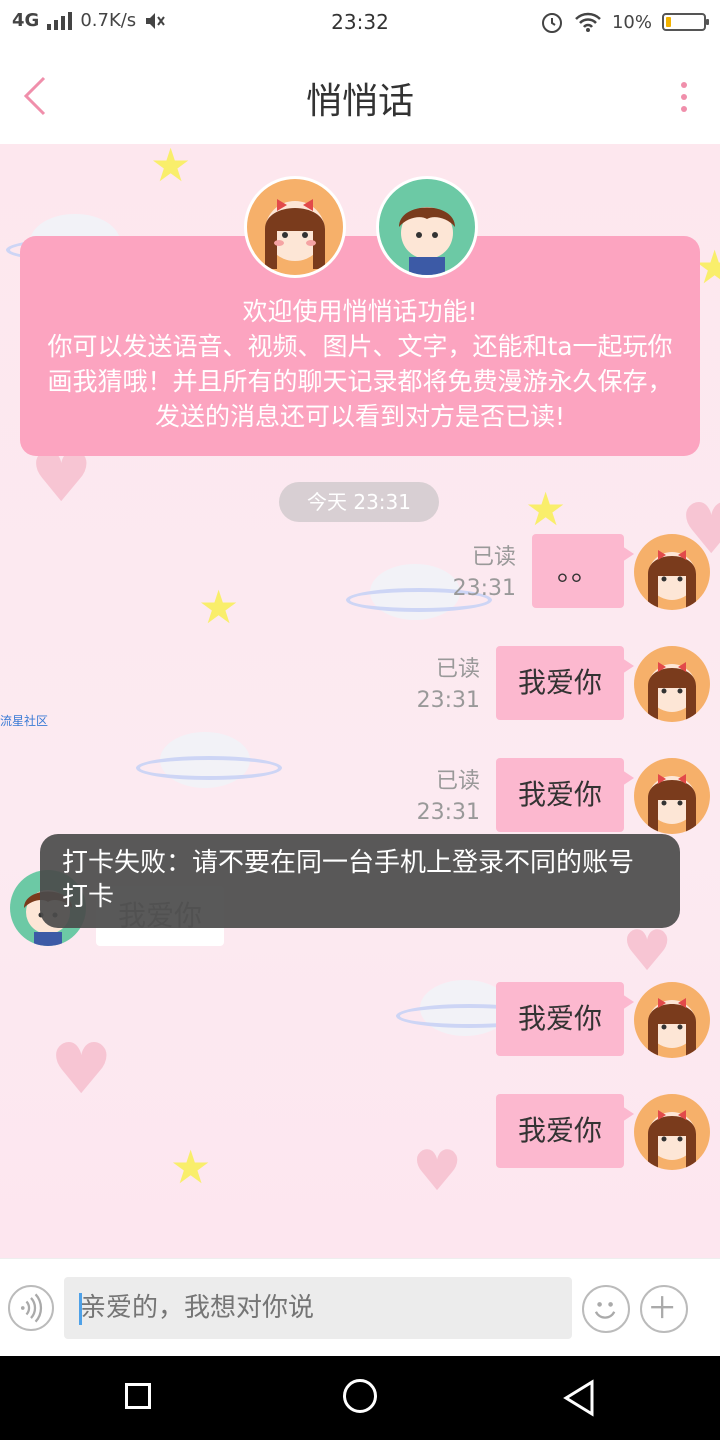 Image resolution: width=720 pixels, height=1440 pixels. What do you see at coordinates (583, 571) in the screenshot?
I see `sent-message-bubble: 。。` at bounding box center [583, 571].